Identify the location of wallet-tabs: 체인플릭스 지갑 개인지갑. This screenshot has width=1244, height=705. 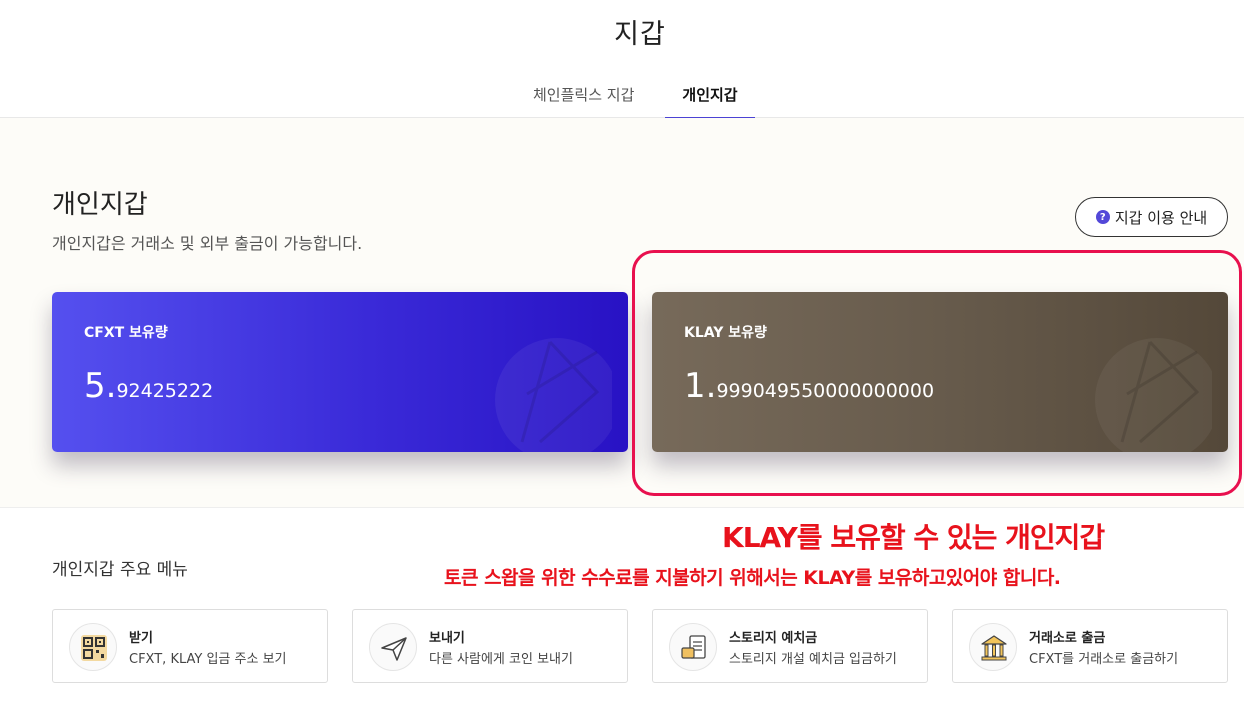
(622, 98).